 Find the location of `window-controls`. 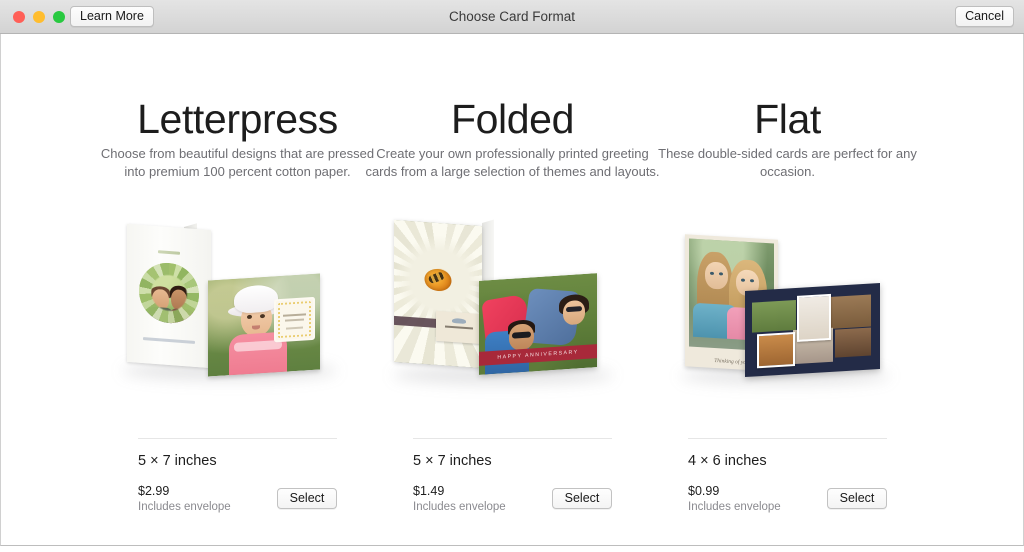

window-controls is located at coordinates (39, 17).